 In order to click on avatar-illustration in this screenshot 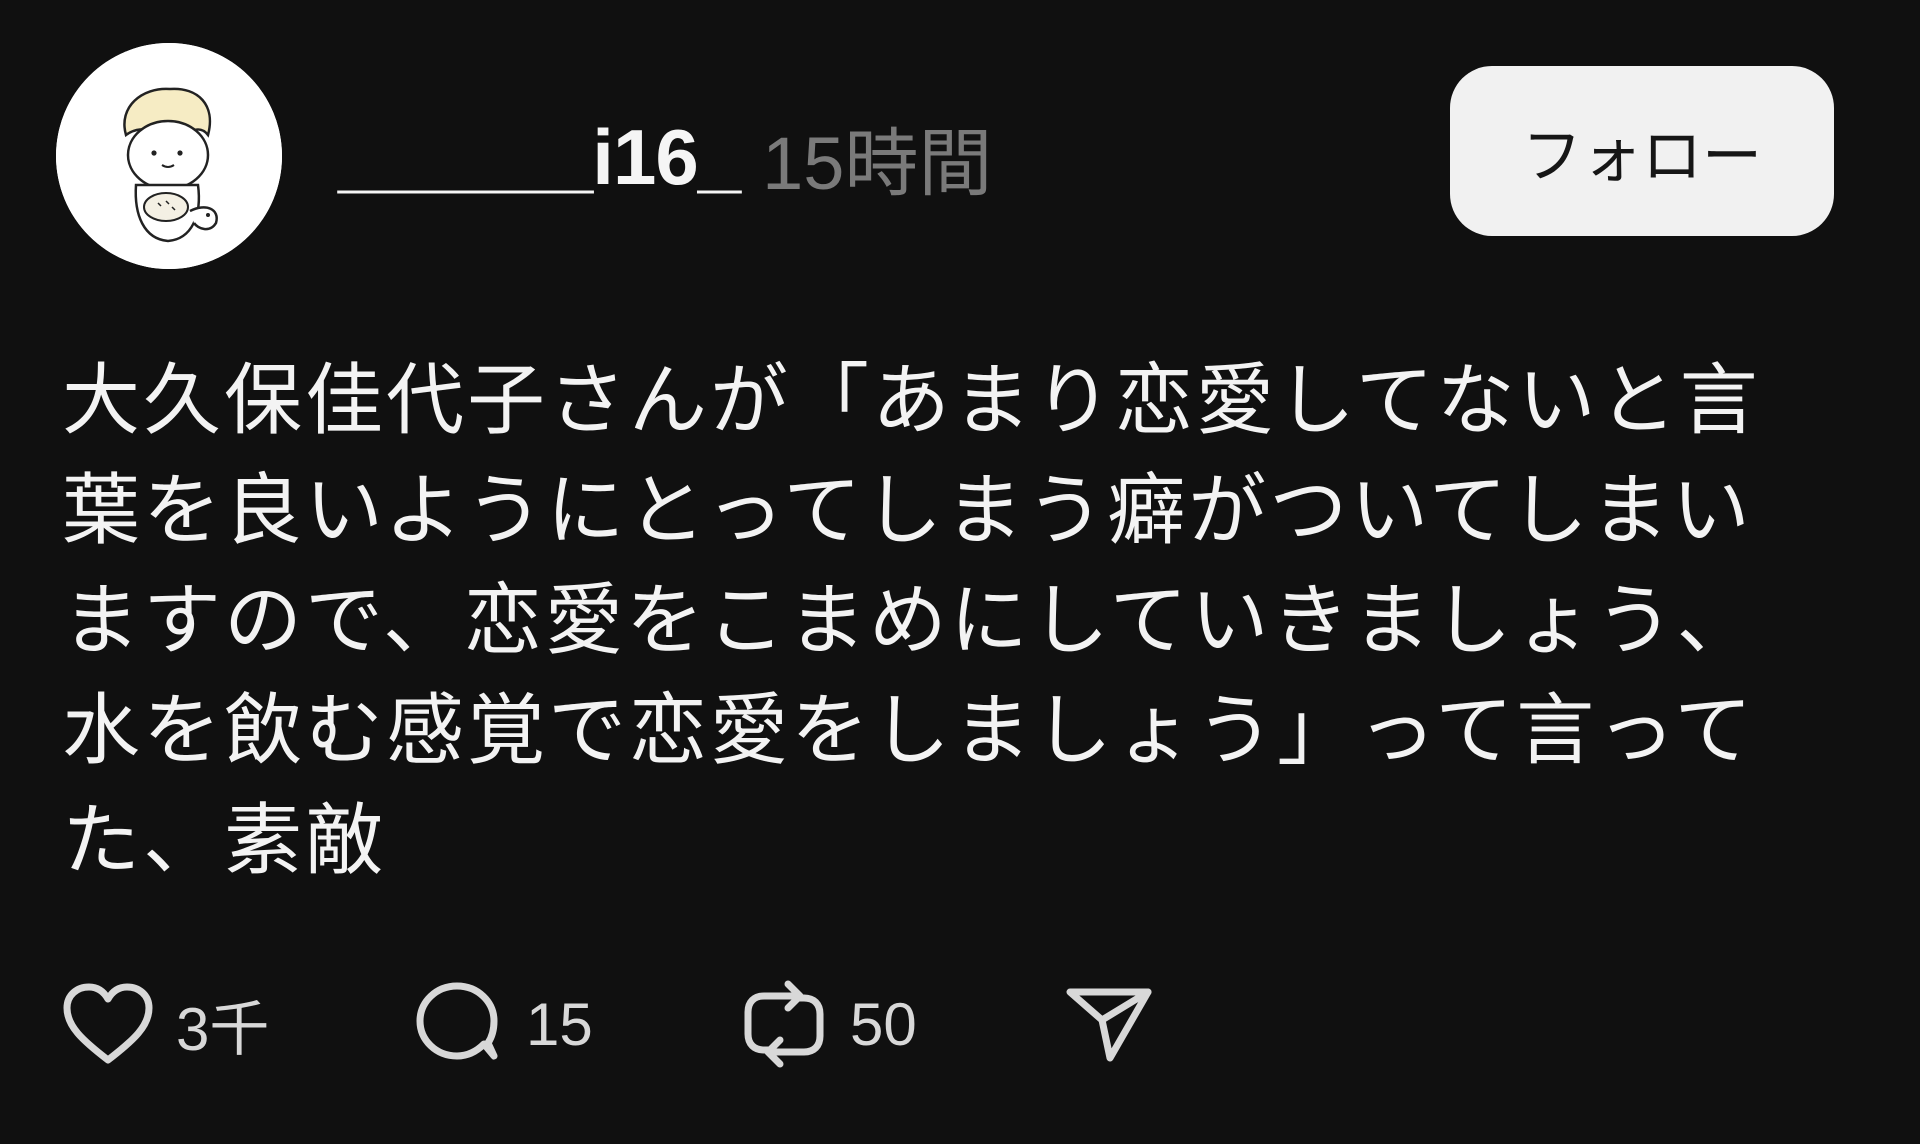, I will do `click(169, 156)`.